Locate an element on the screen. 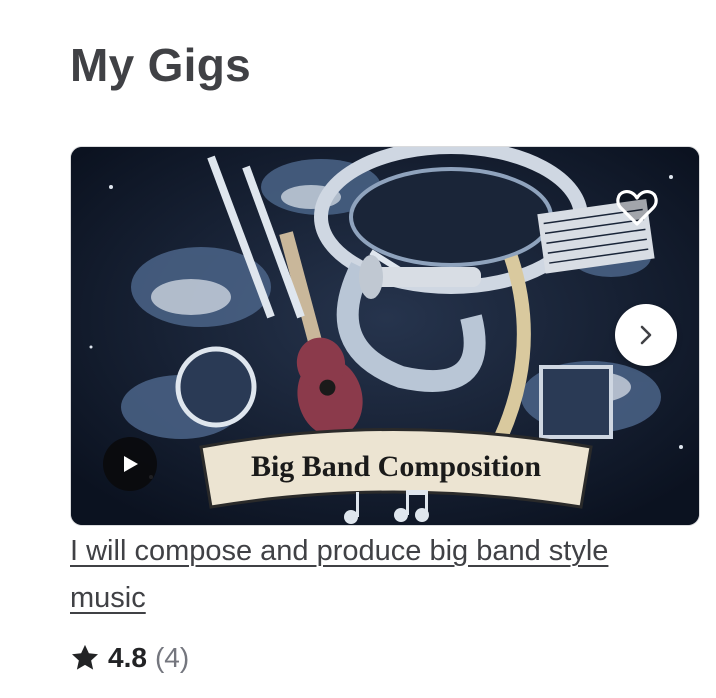 This screenshot has height=698, width=716. favorite-button is located at coordinates (637, 207).